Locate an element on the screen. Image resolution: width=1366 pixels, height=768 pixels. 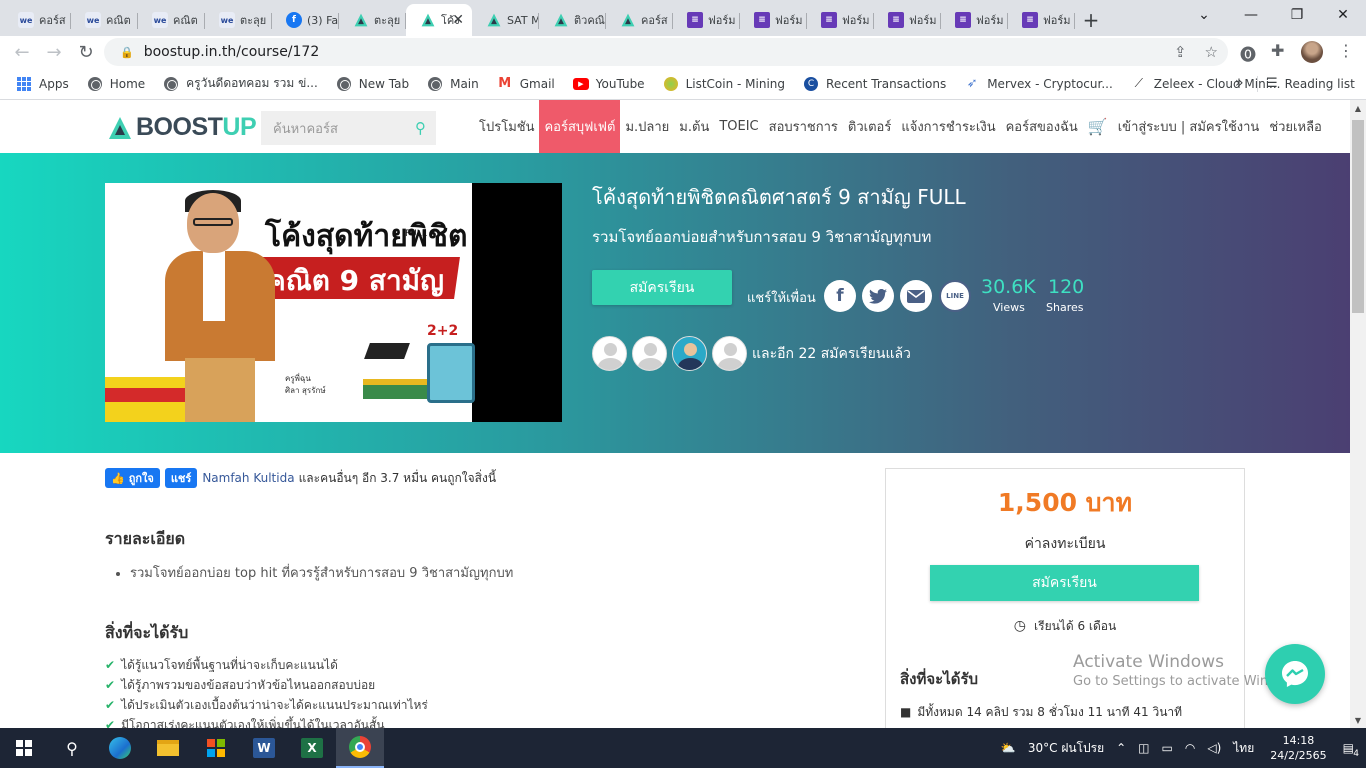
globe-icon is located at coordinates (95, 84).